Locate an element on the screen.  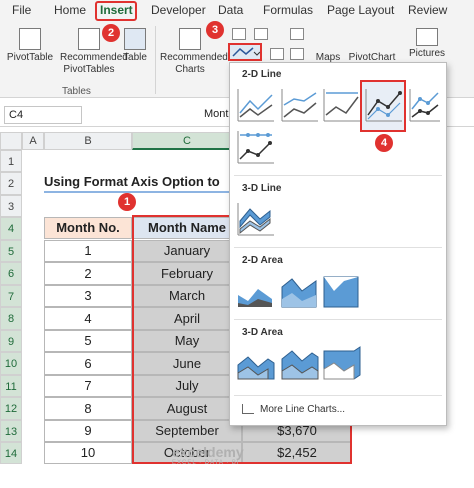
tab-formulas: Formulas is located at coordinates (288, 10).